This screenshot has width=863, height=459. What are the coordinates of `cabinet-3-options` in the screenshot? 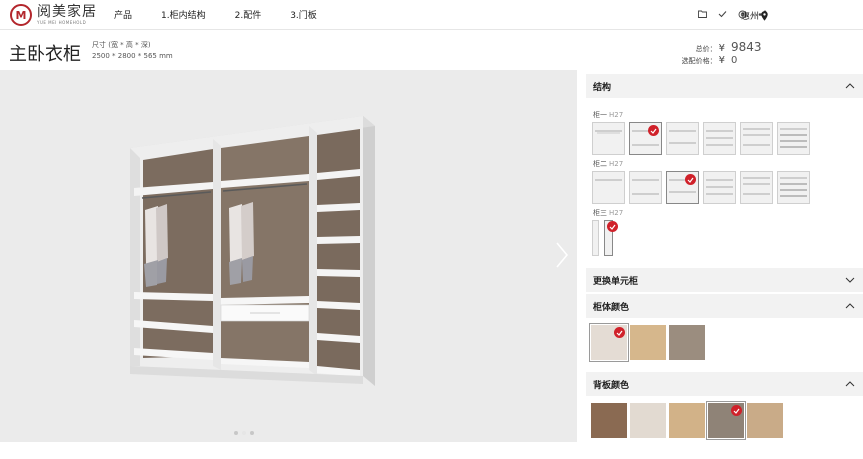 It's located at (727, 238).